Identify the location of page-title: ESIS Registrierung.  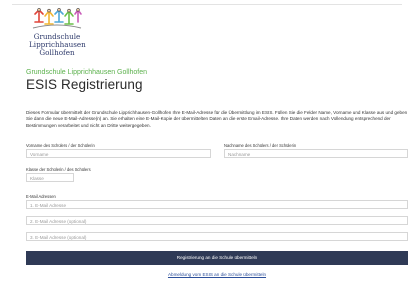
(84, 84).